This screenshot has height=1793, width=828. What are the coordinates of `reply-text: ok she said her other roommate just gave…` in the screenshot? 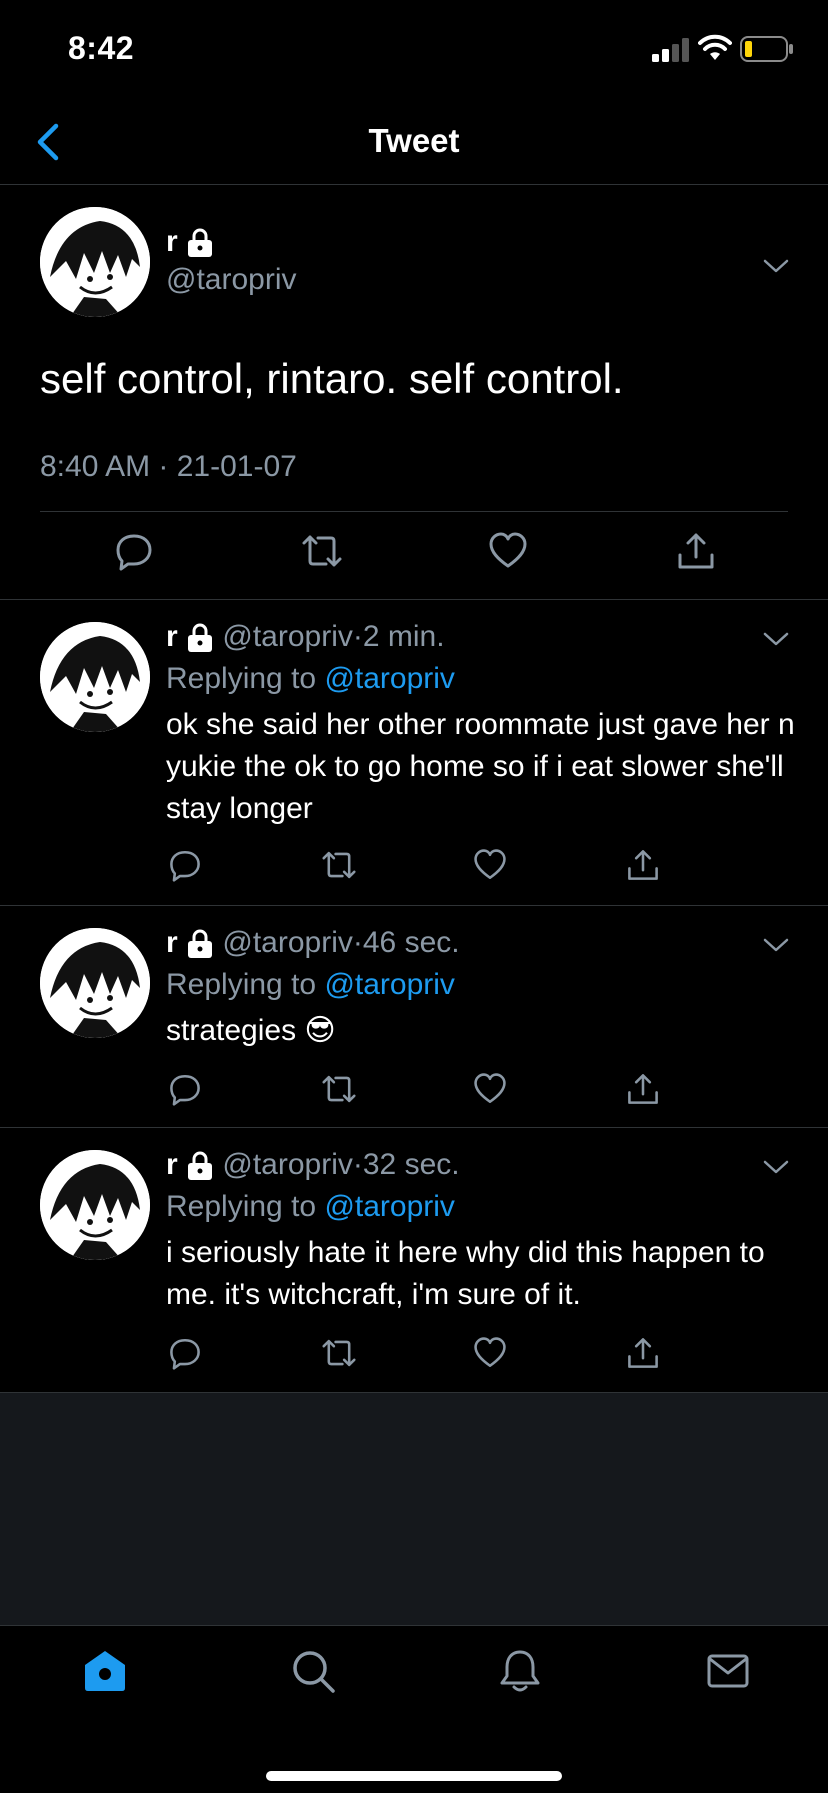 It's located at (480, 766).